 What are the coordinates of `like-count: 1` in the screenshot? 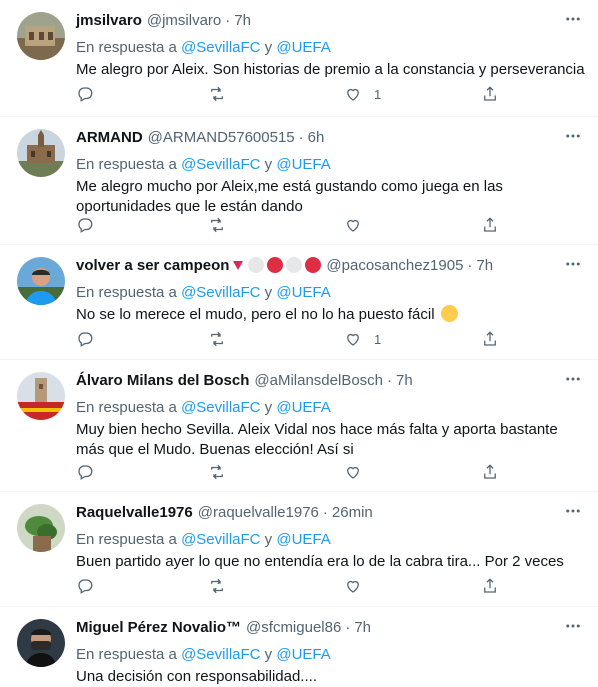 It's located at (378, 94).